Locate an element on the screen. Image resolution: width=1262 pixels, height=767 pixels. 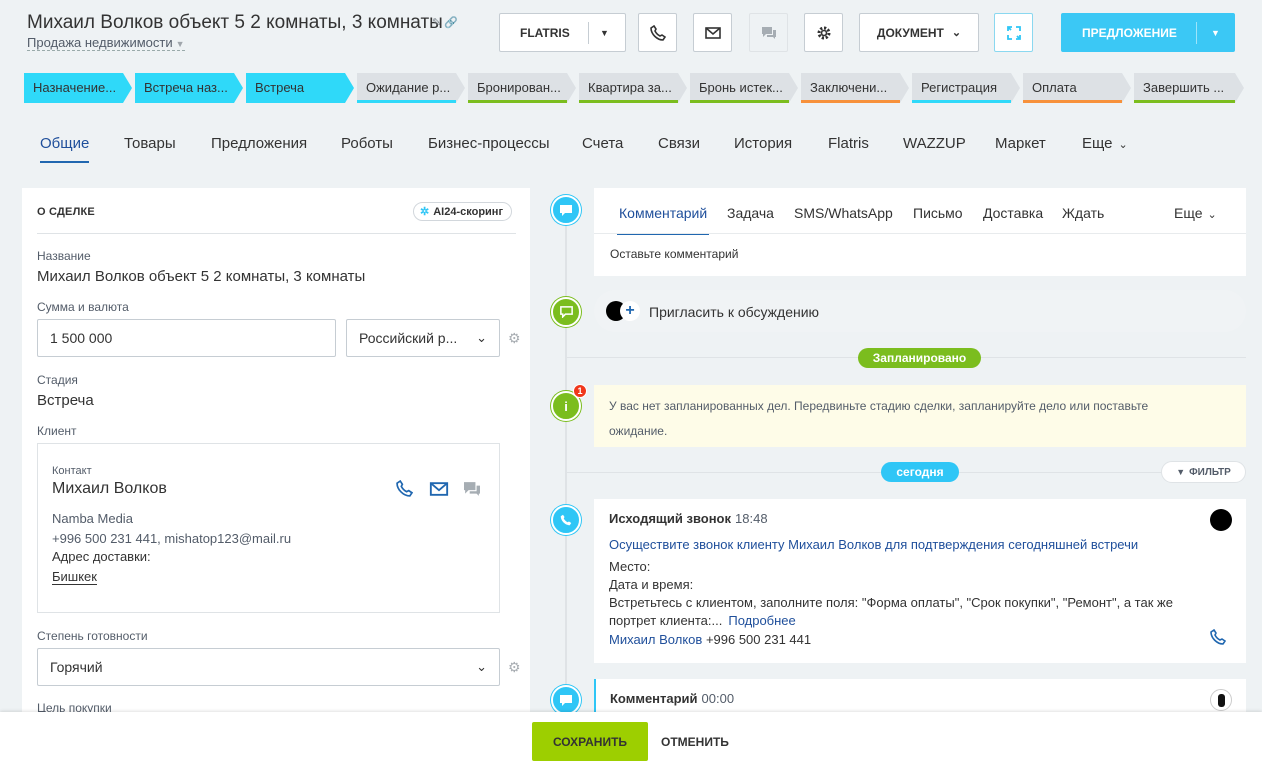
email-button is located at coordinates (712, 32).